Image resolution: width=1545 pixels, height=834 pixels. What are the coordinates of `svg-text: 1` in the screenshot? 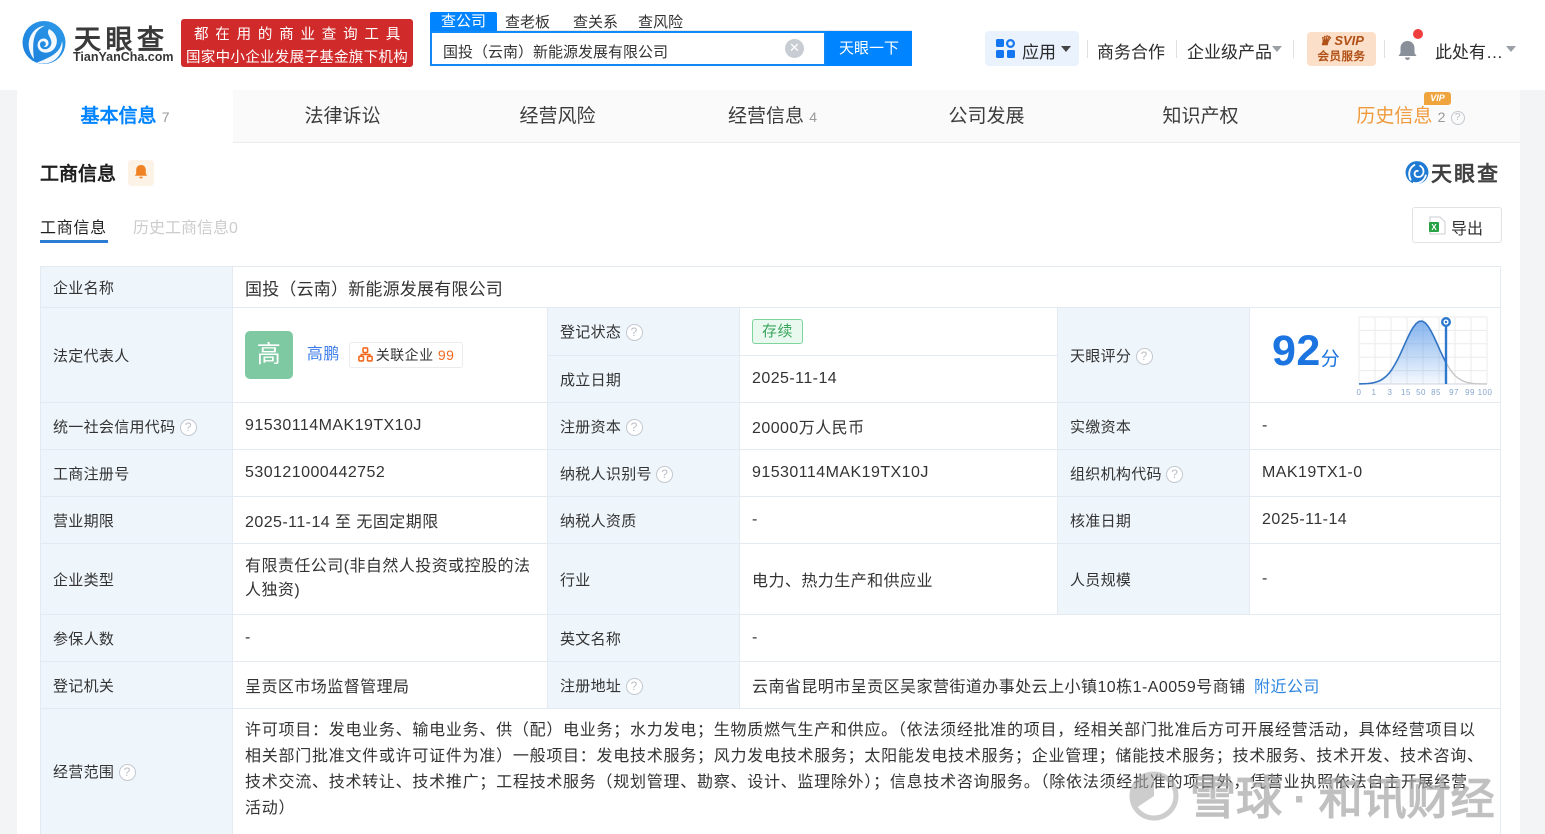 It's located at (1374, 392).